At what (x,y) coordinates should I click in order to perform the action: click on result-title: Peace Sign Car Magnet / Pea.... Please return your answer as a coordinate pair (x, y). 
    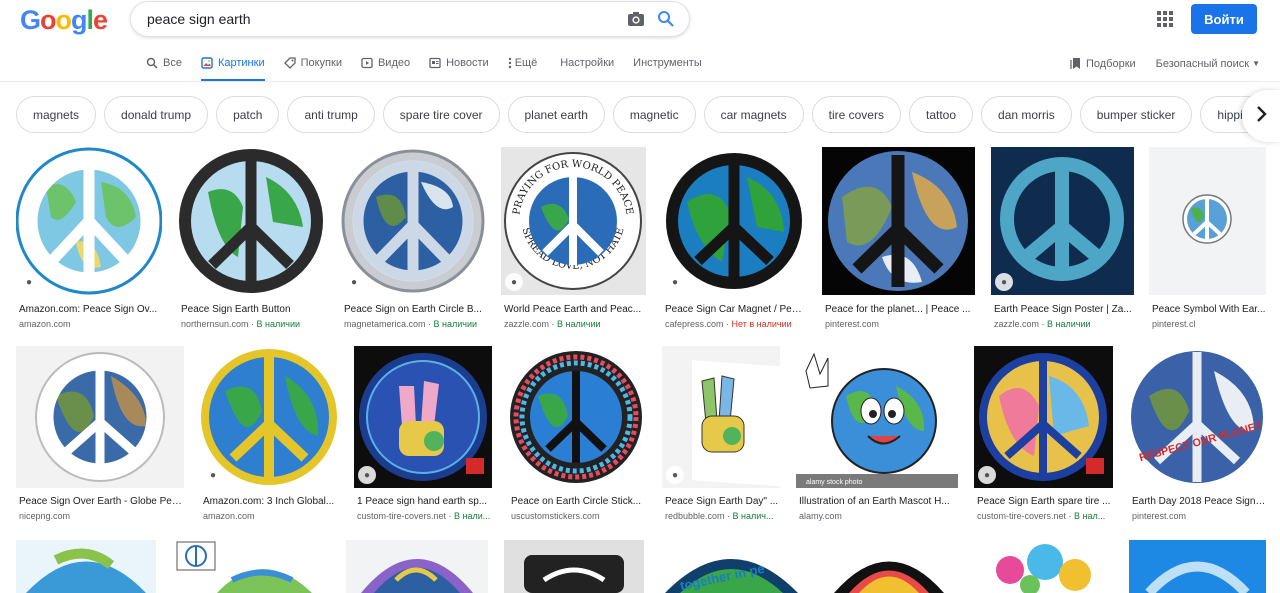
    Looking at the image, I should click on (735, 309).